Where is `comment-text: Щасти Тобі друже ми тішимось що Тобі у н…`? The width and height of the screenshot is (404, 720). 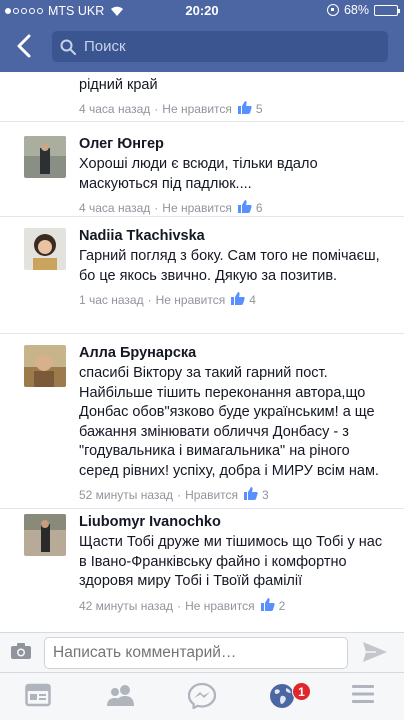
comment-text: Щасти Тобі друже ми тішимось що Тобі у н… is located at coordinates (231, 561).